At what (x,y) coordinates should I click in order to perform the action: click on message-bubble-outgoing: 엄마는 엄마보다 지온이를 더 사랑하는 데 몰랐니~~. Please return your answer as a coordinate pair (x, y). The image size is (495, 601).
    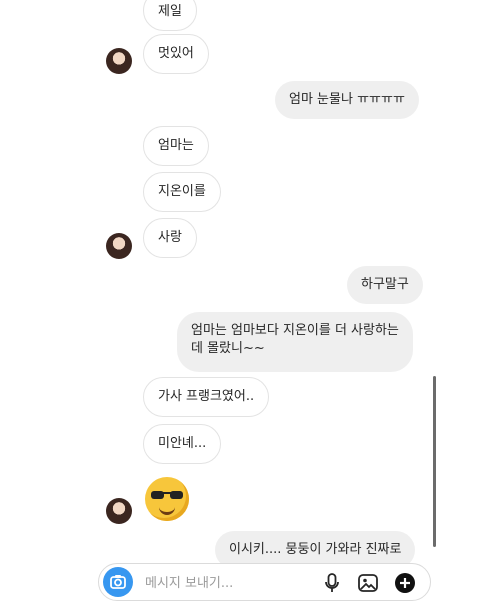
    Looking at the image, I should click on (295, 342).